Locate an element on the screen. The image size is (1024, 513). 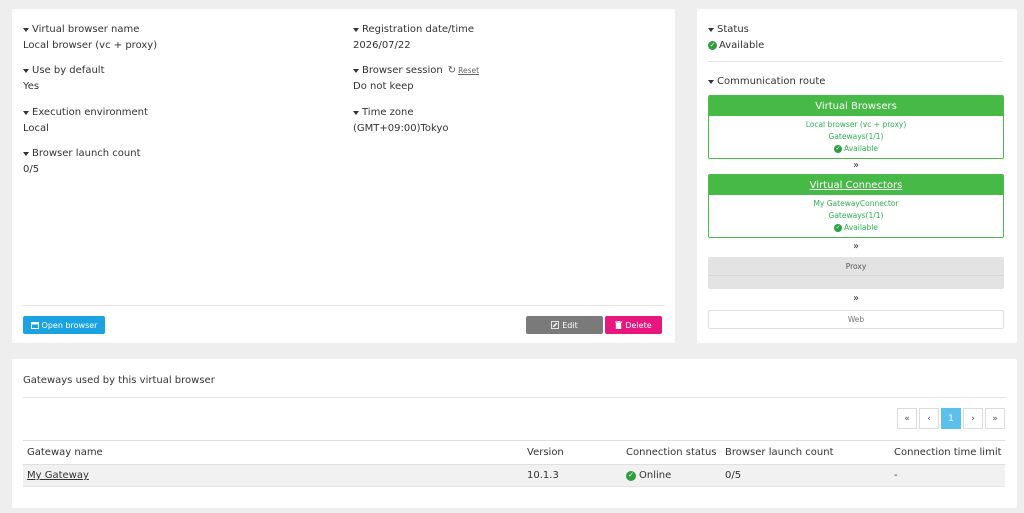
virtual-connector-status: ✓ Available is located at coordinates (856, 228).